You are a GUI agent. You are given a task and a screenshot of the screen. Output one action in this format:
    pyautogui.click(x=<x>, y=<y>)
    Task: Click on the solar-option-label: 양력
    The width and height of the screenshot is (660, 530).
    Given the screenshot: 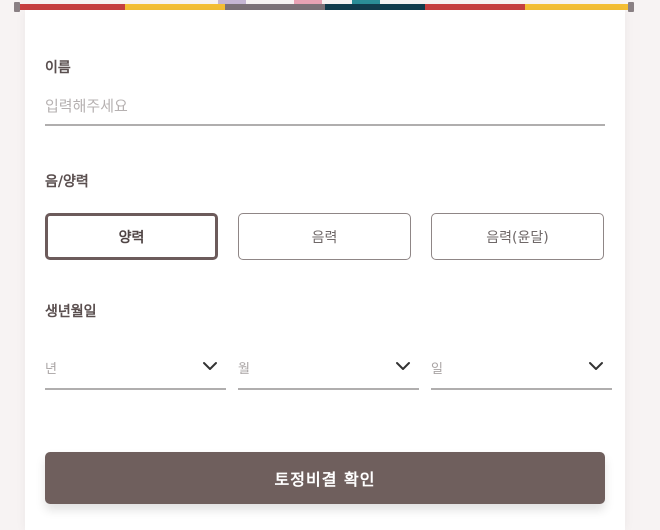 What is the action you would take?
    pyautogui.click(x=131, y=237)
    